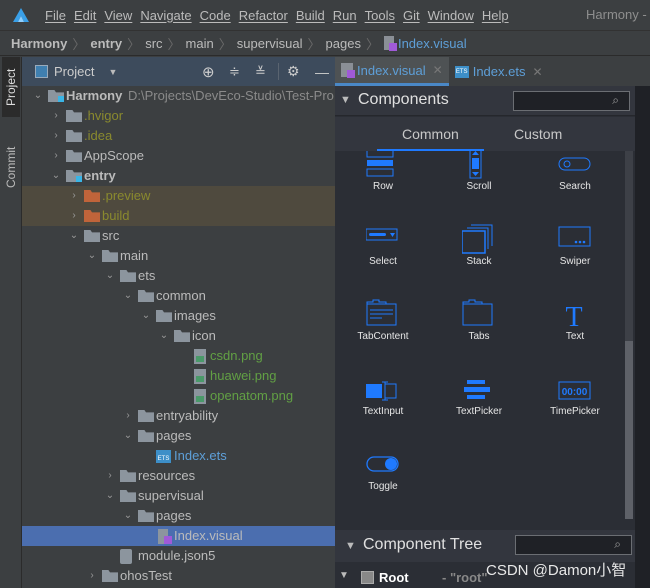  Describe the element at coordinates (178, 116) in the screenshot. I see `tree-item: › .hvigor` at that location.